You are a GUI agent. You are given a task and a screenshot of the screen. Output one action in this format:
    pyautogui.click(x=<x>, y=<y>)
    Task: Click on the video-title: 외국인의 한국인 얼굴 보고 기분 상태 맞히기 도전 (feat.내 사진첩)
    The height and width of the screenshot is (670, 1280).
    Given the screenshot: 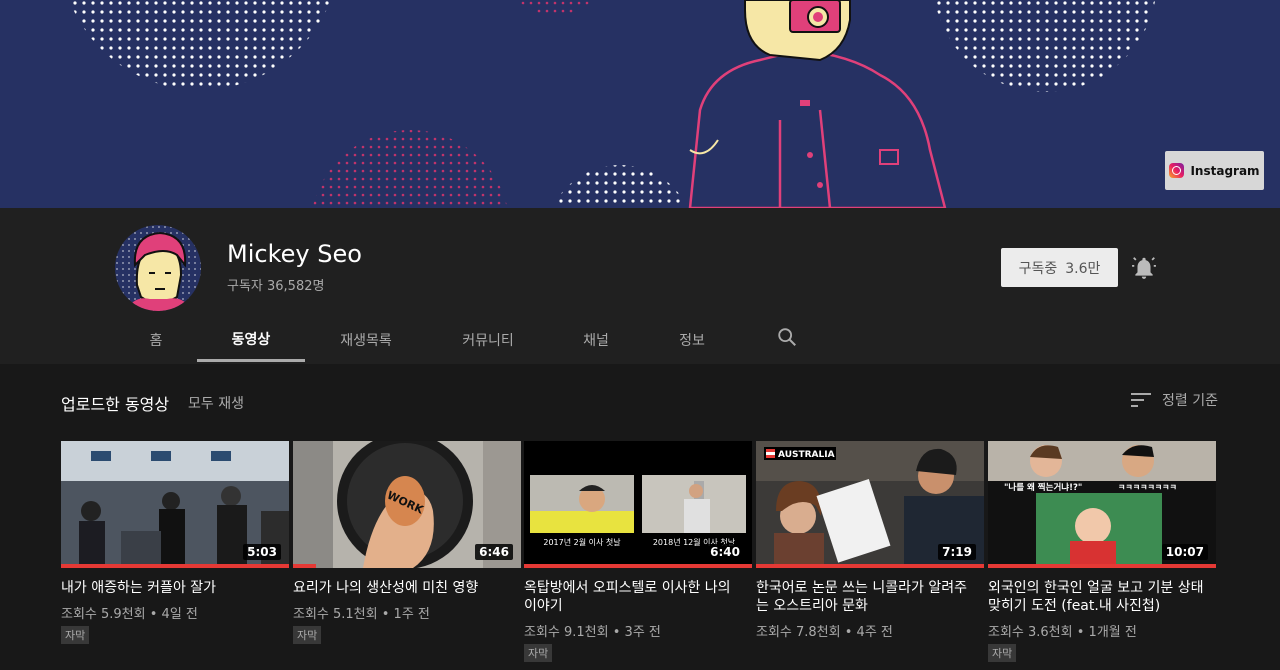 What is the action you would take?
    pyautogui.click(x=1099, y=597)
    